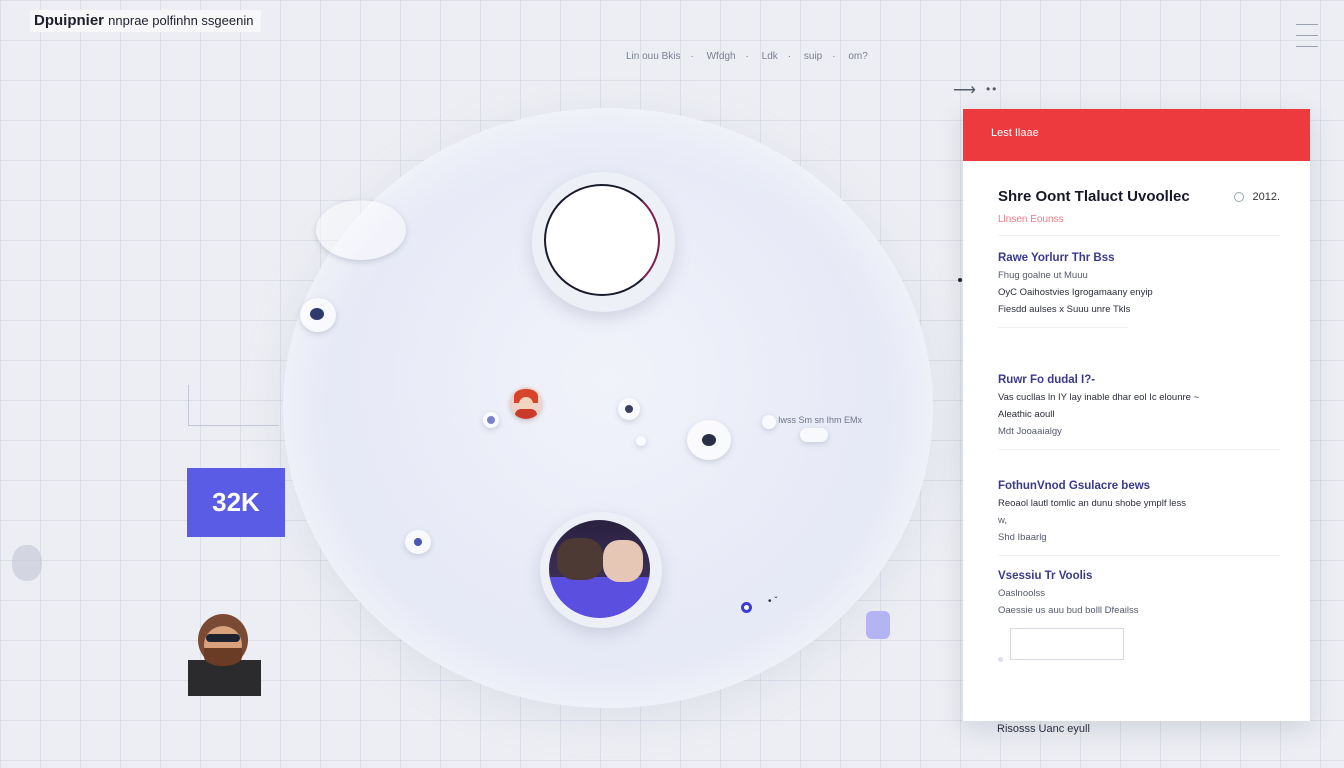 The image size is (1344, 768). Describe the element at coordinates (1067, 644) in the screenshot. I see `panel-text-input` at that location.